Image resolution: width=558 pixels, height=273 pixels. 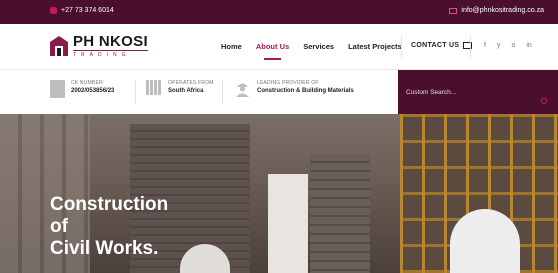 I want to click on nav-item-home: Home, so click(x=231, y=46).